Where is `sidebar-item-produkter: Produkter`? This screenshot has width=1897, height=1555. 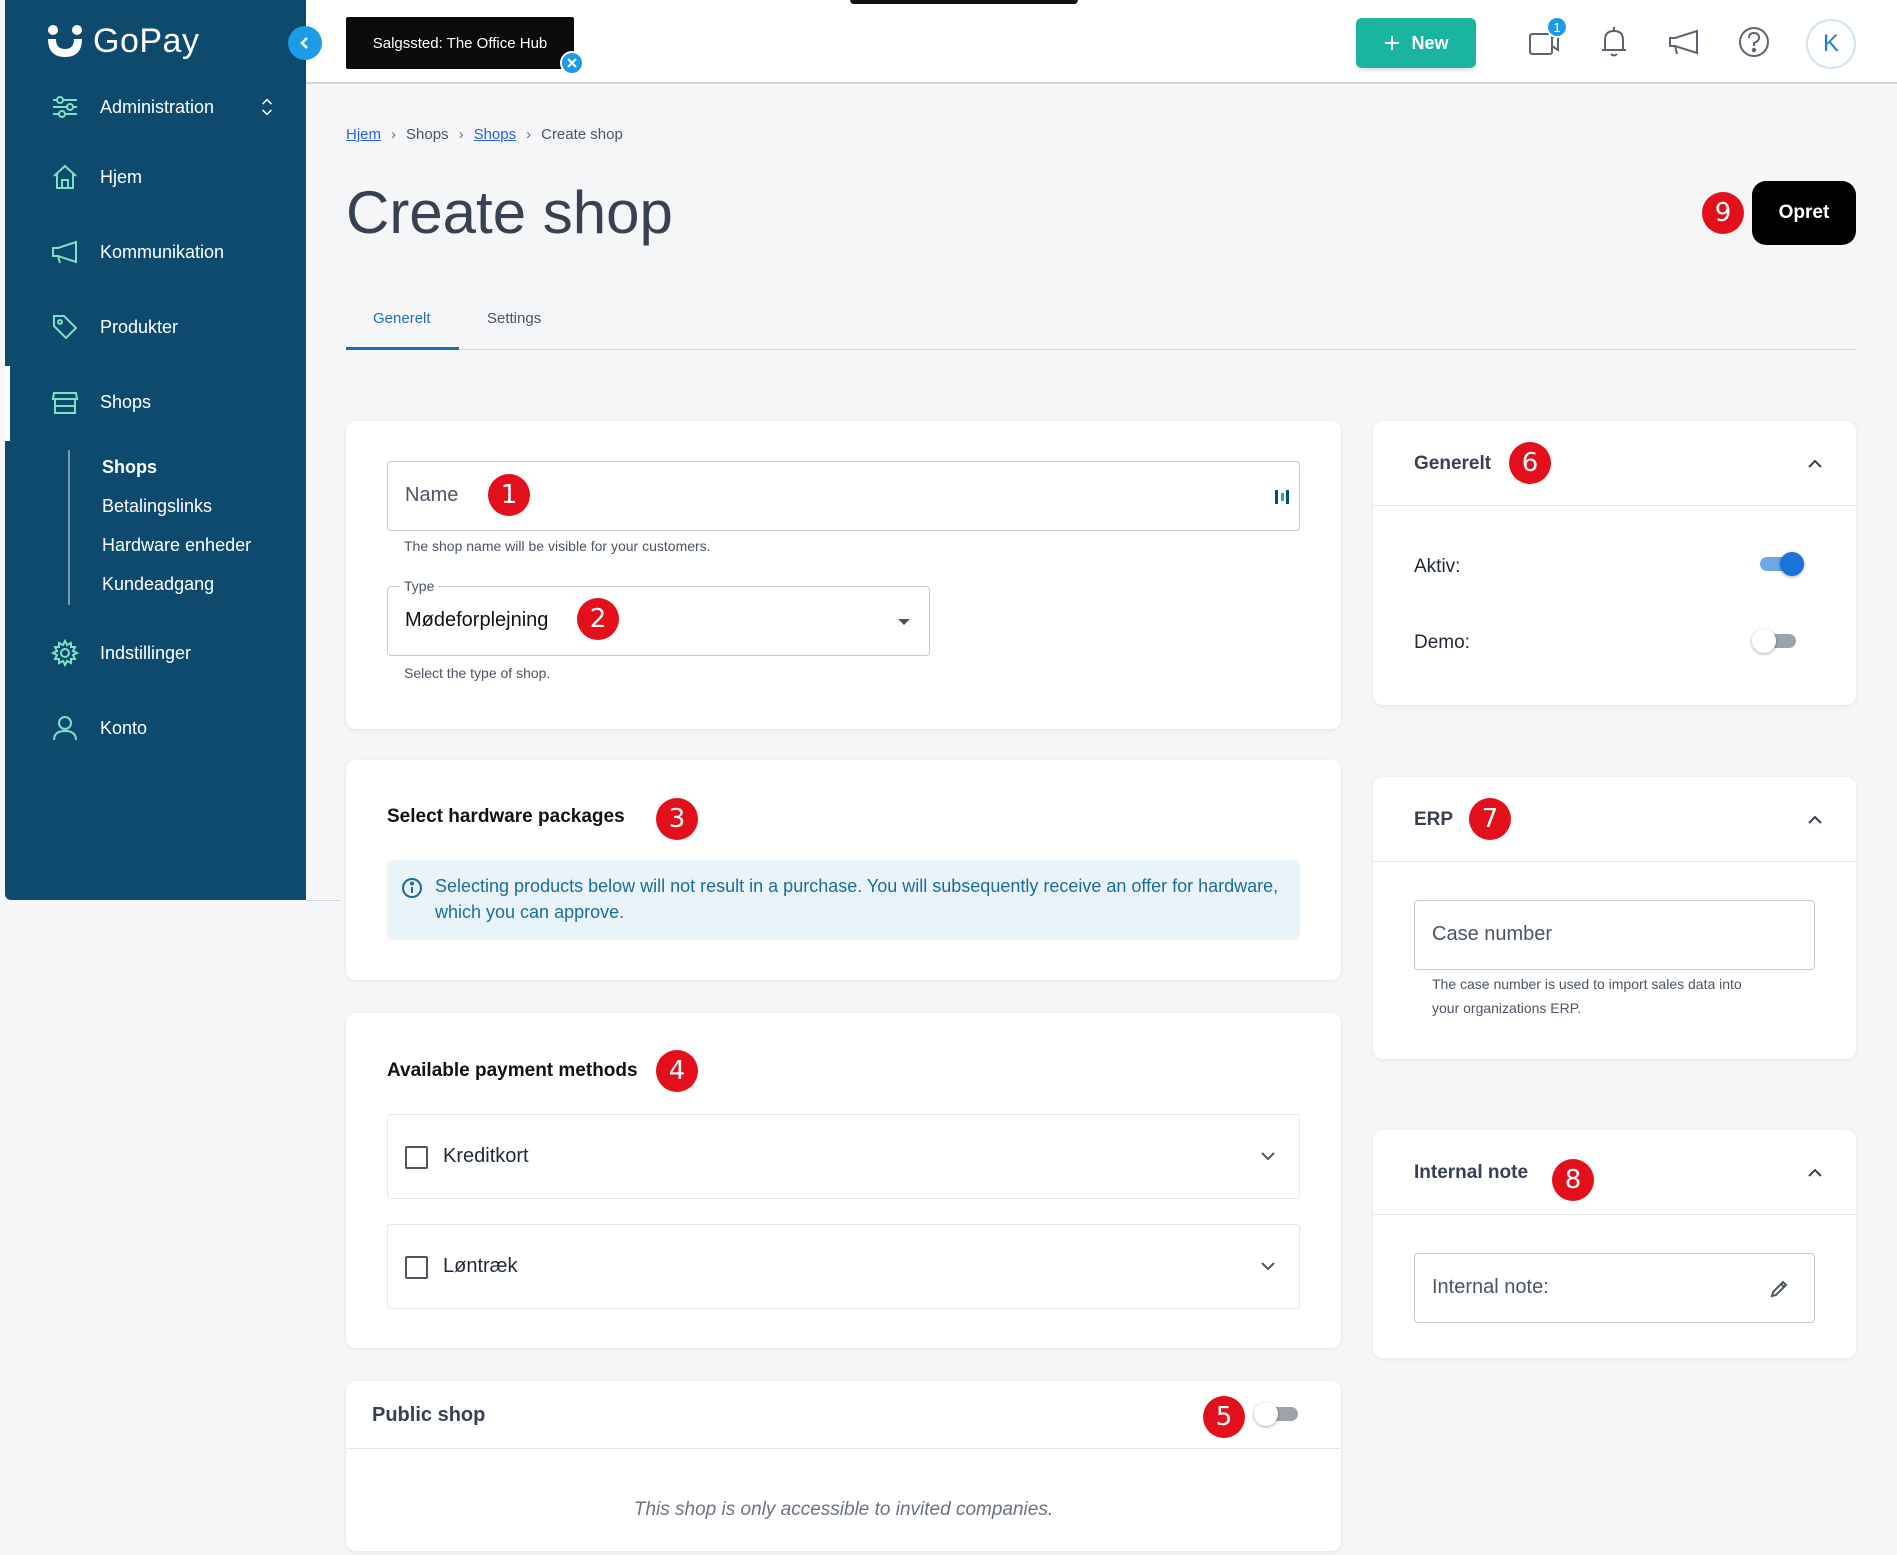
sidebar-item-produkter: Produkter is located at coordinates (114, 327).